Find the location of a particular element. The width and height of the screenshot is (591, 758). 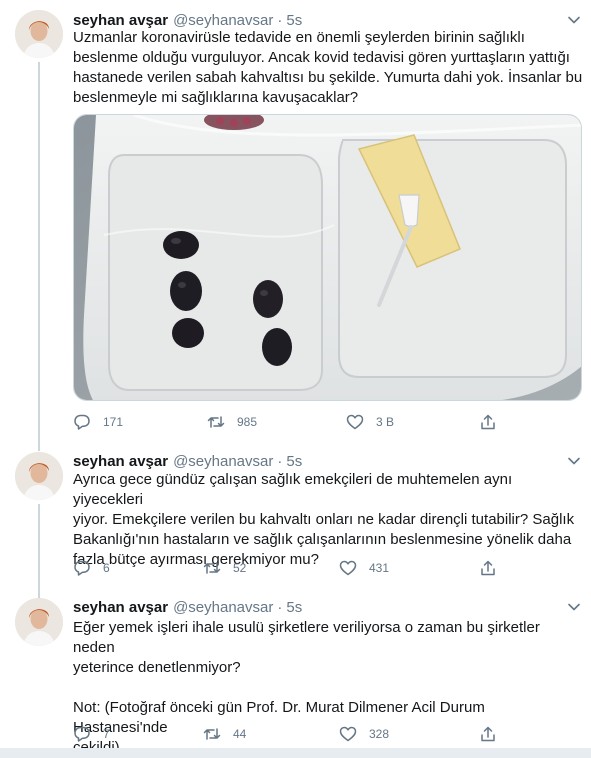

retweet-count: 985 is located at coordinates (247, 422).